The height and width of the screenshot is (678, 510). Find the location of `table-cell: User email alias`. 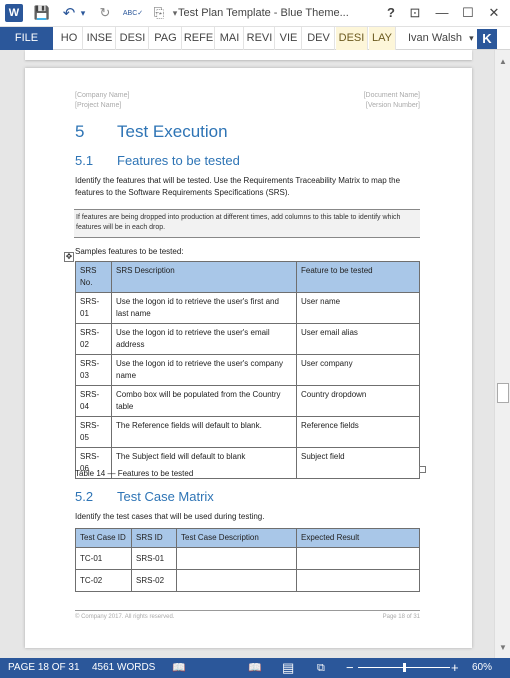

table-cell: User email alias is located at coordinates (358, 339).